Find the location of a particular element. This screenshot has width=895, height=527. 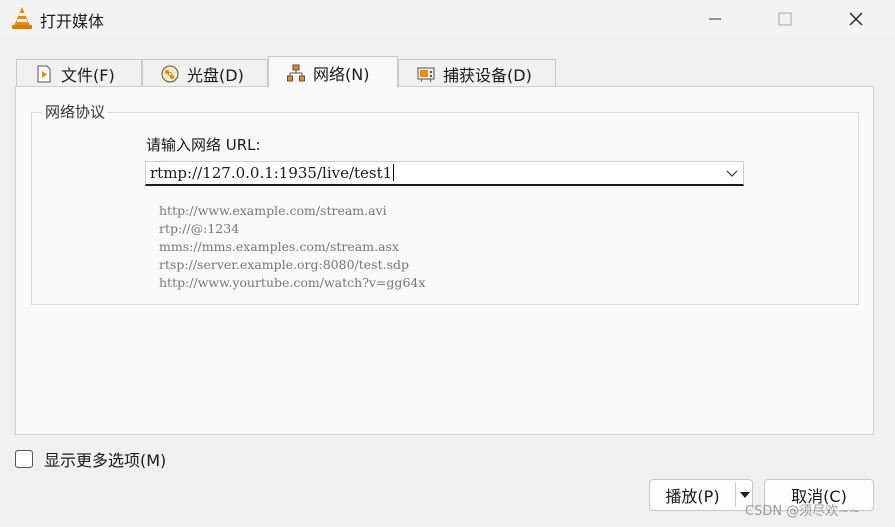

example-url: rtsp://server.example.org:8080/test.sdp is located at coordinates (284, 264).